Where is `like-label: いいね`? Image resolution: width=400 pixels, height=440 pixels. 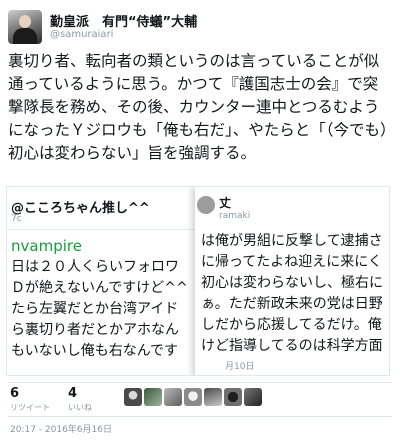 like-label: いいね is located at coordinates (80, 407).